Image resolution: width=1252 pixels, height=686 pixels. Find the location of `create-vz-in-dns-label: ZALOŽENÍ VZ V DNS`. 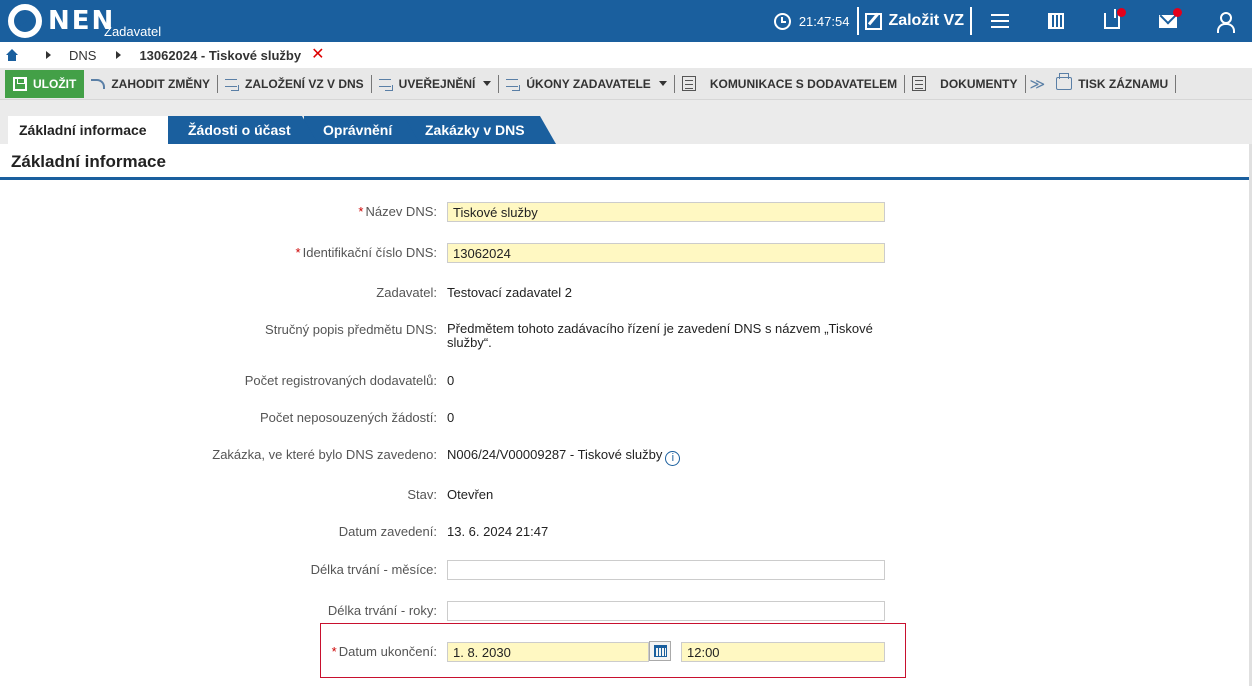

create-vz-in-dns-label: ZALOŽENÍ VZ V DNS is located at coordinates (304, 83).